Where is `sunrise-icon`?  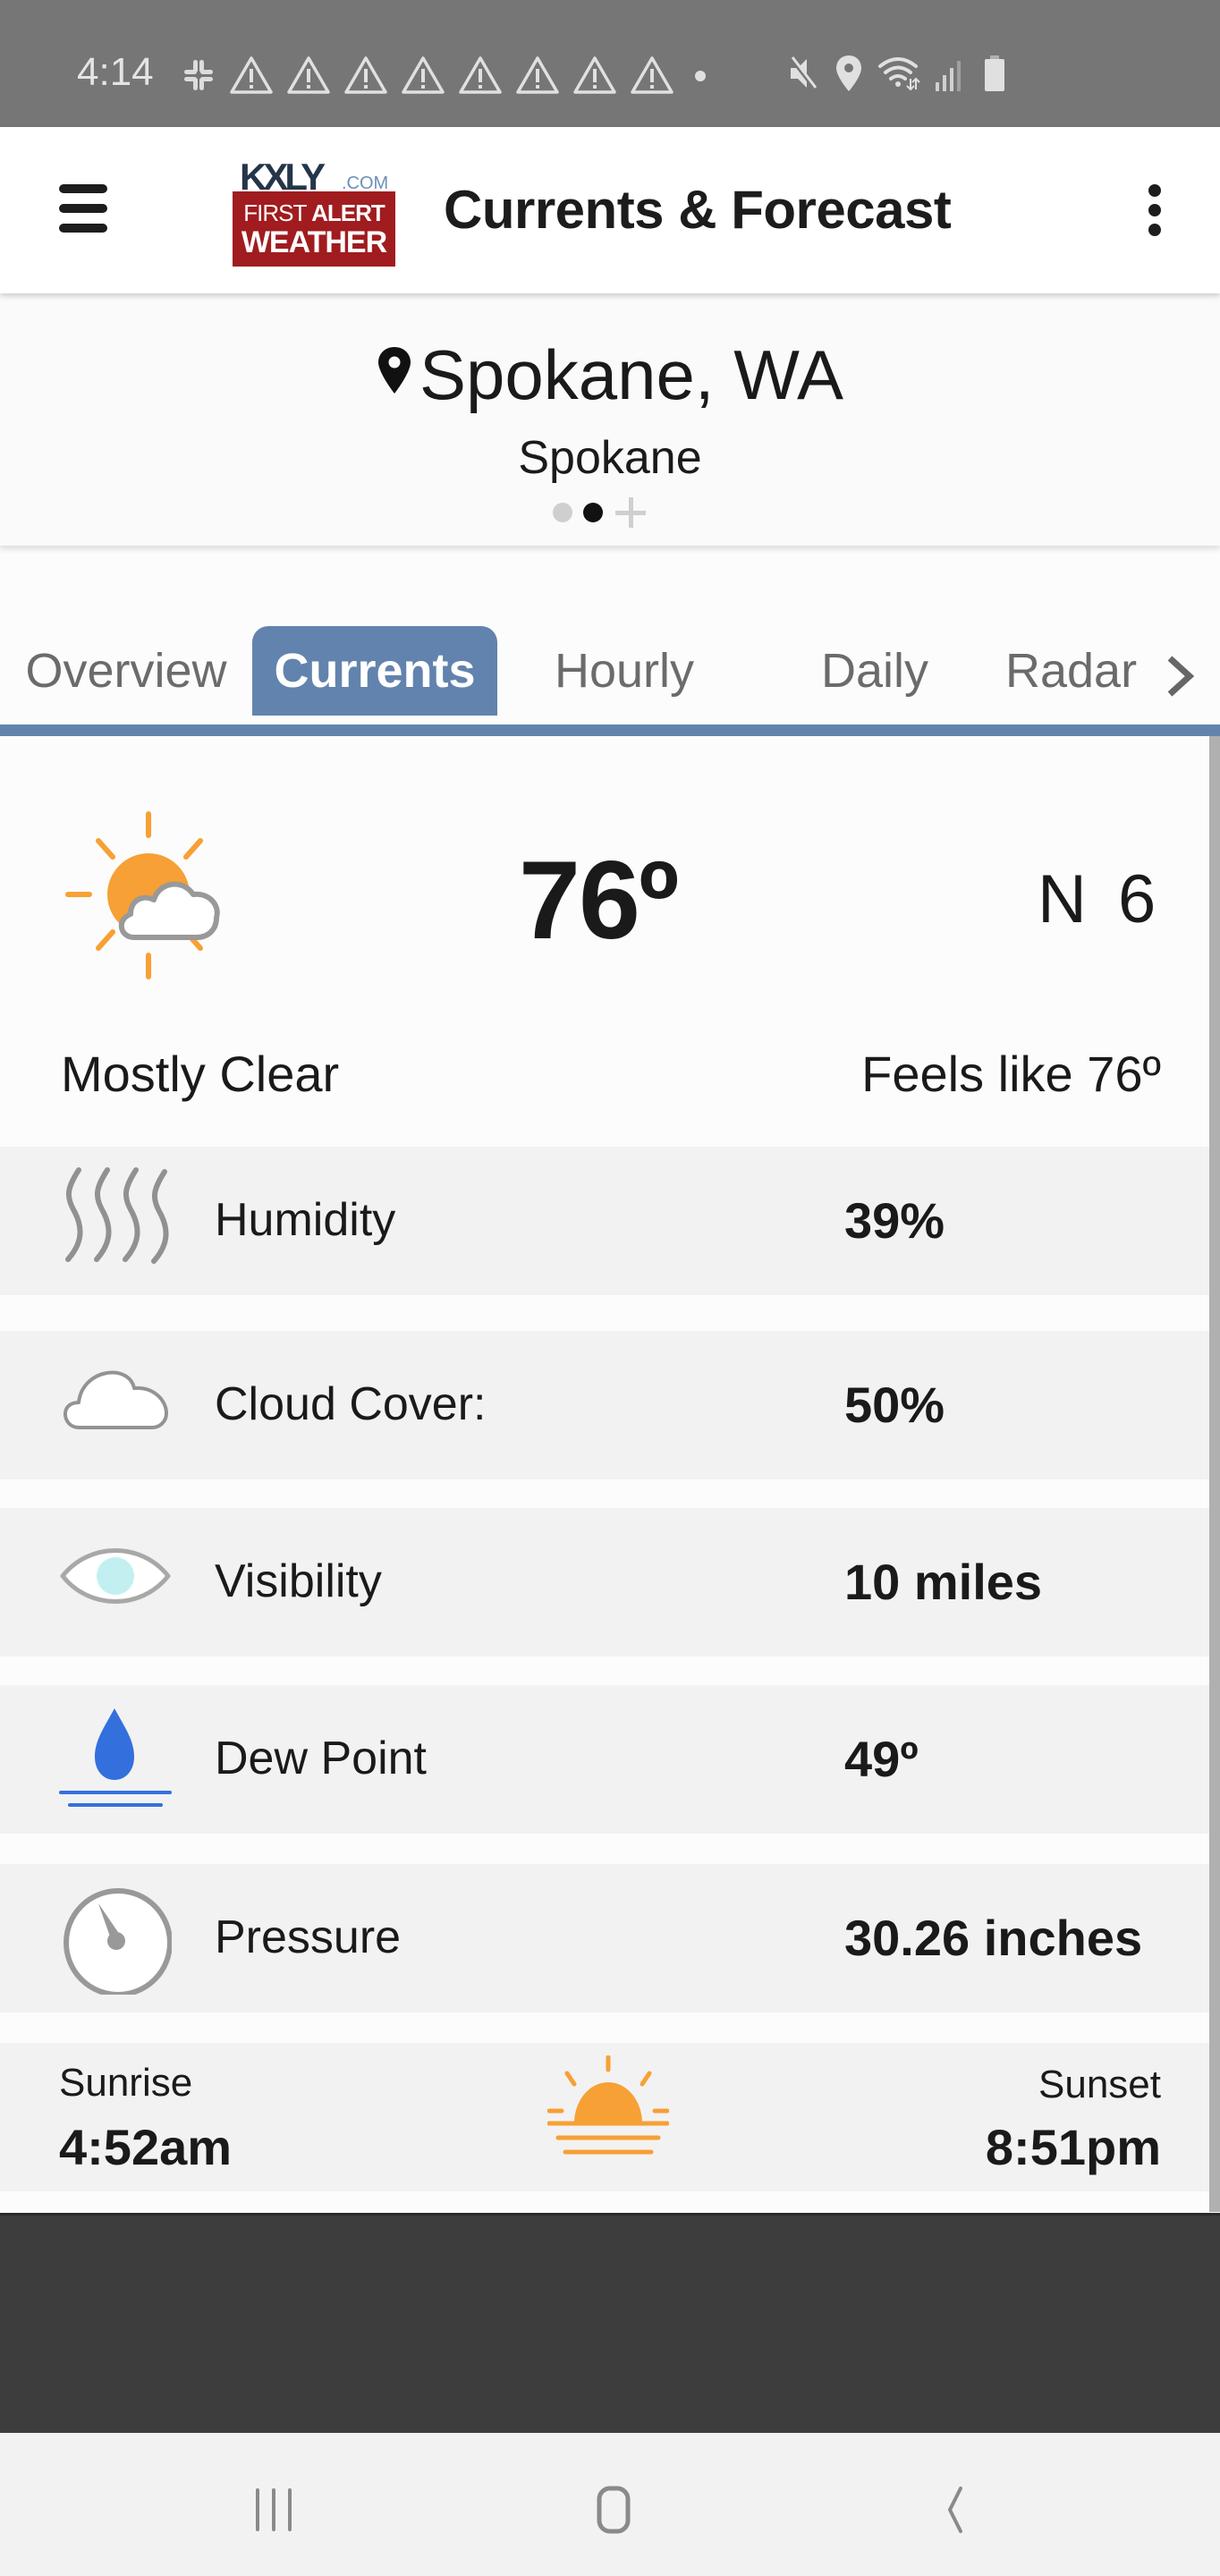 sunrise-icon is located at coordinates (608, 2105).